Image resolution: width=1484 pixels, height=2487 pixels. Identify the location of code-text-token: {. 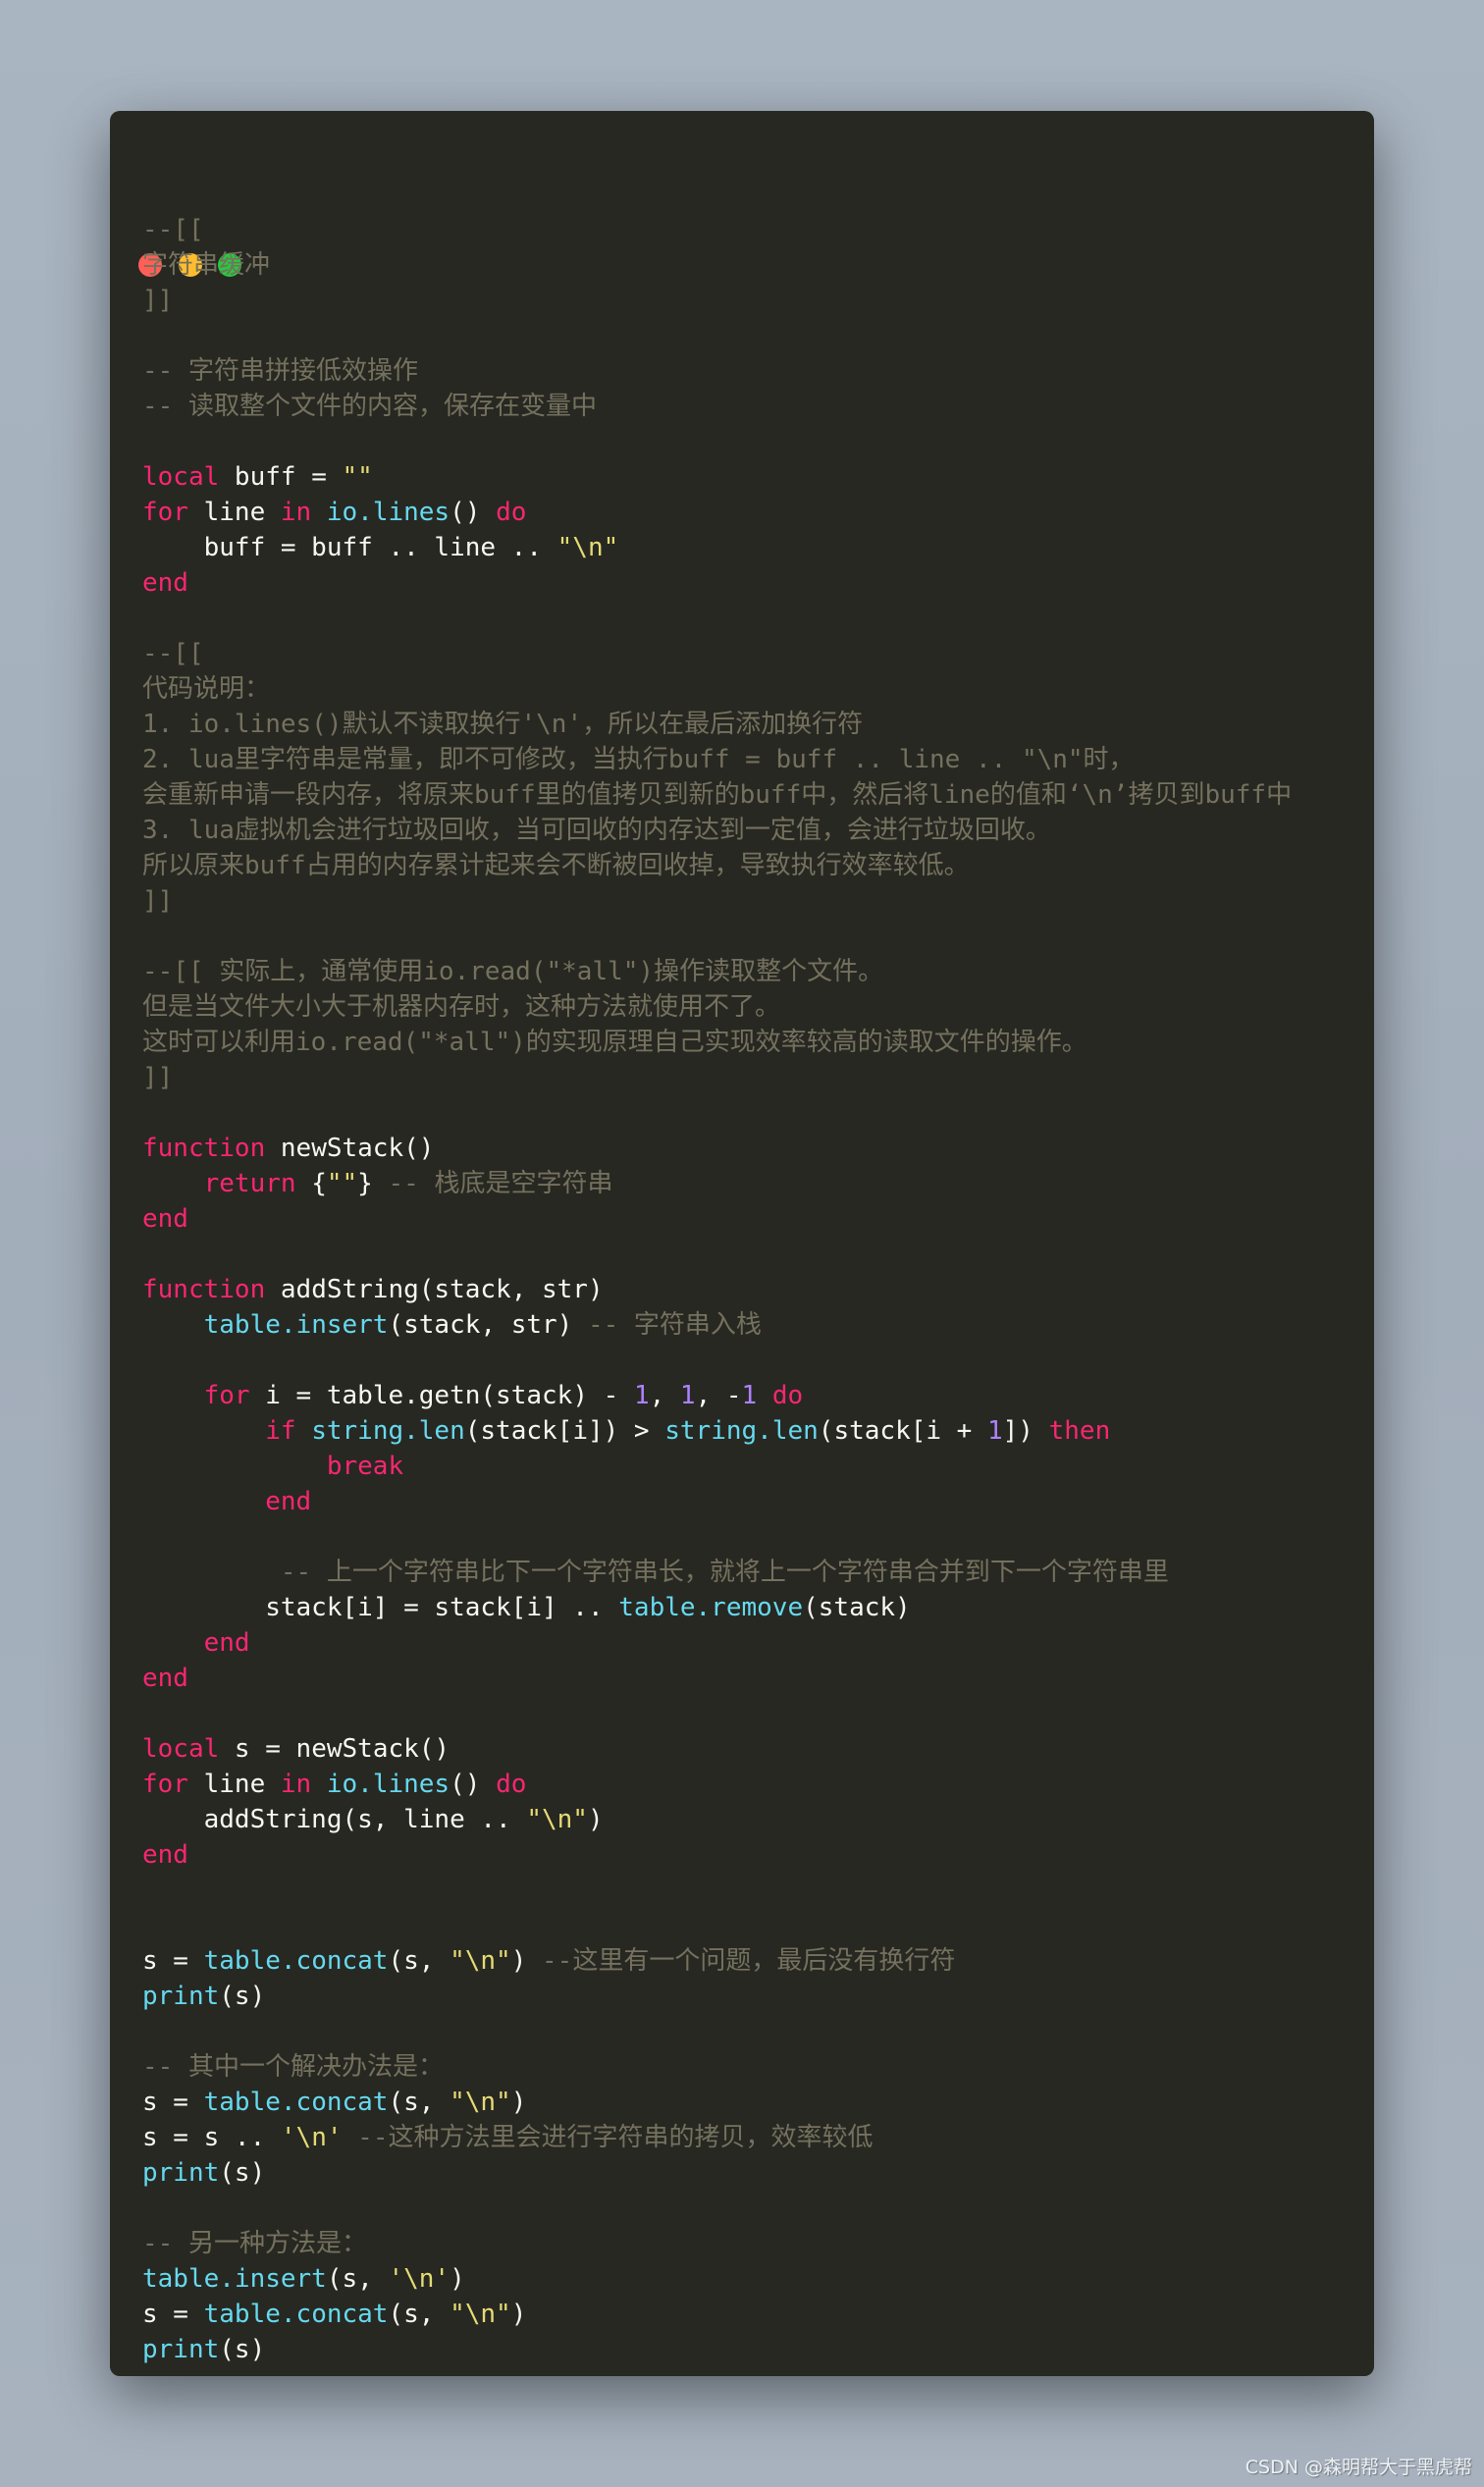
(311, 1183).